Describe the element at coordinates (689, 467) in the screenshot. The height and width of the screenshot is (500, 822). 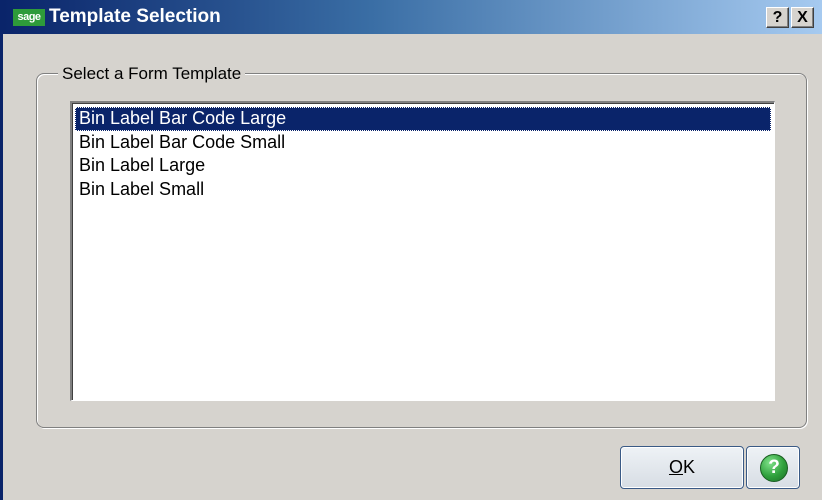
I see `ok-label-rest: K` at that location.